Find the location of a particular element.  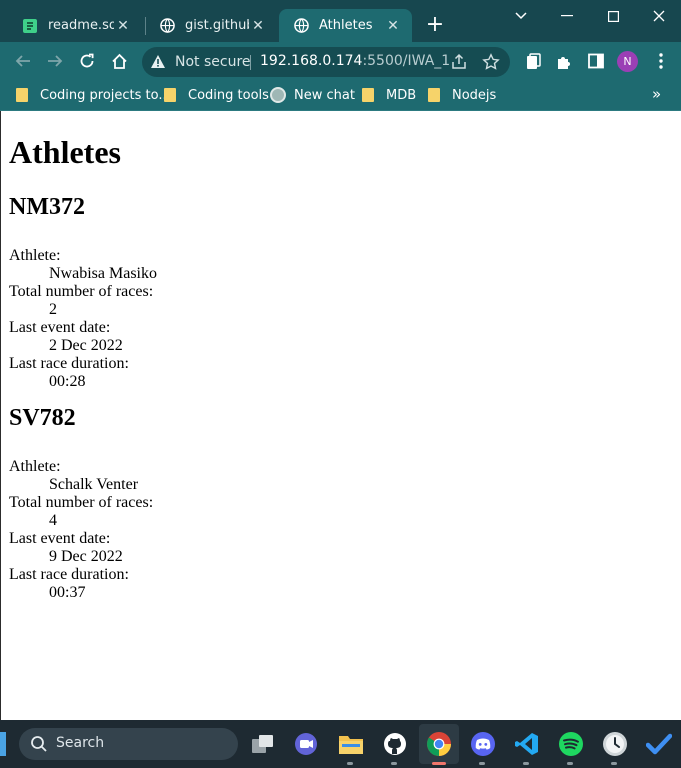

tab-search-icon is located at coordinates (521, 16).